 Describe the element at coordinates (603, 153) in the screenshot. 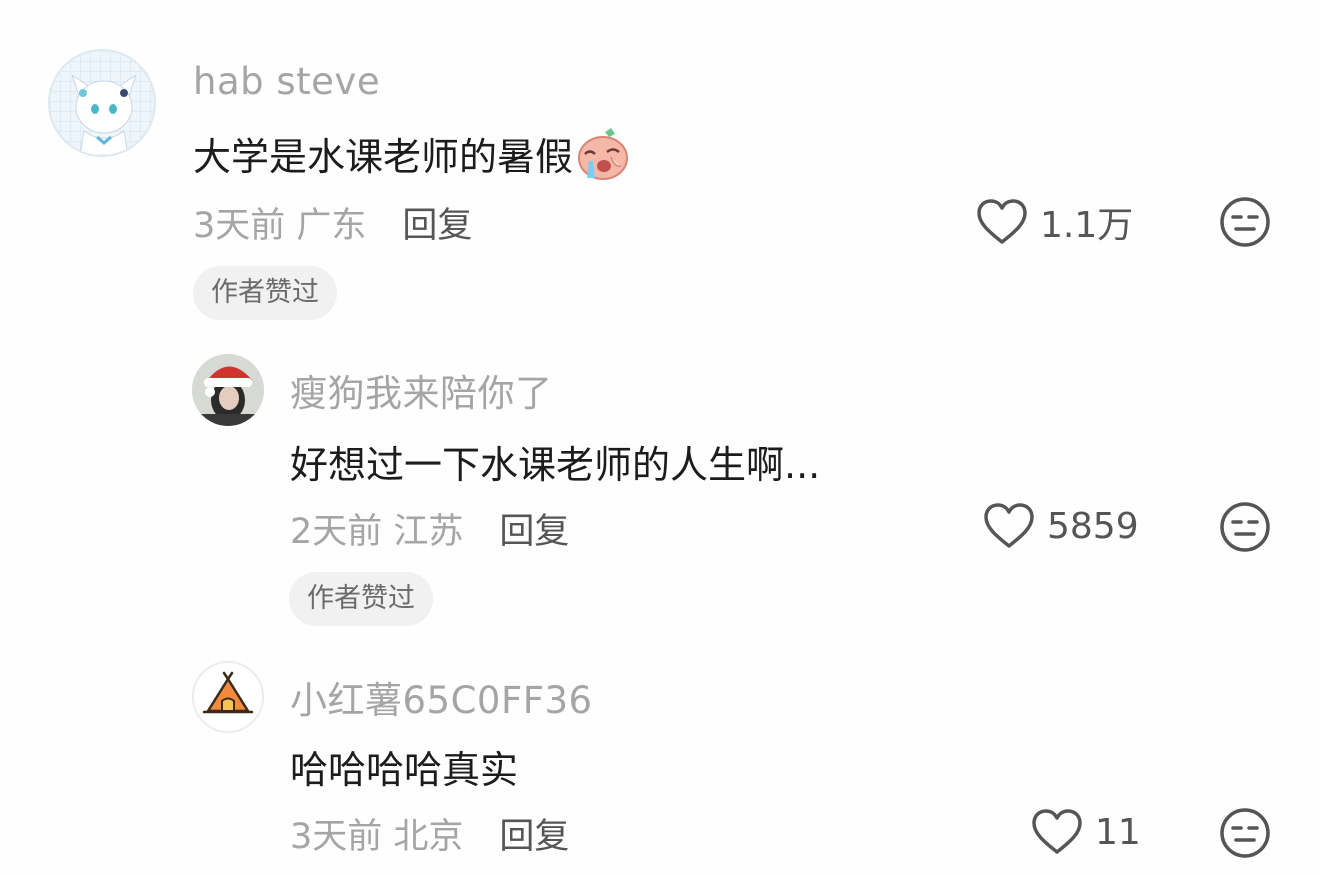

I see `crying-face-emoji-icon` at that location.